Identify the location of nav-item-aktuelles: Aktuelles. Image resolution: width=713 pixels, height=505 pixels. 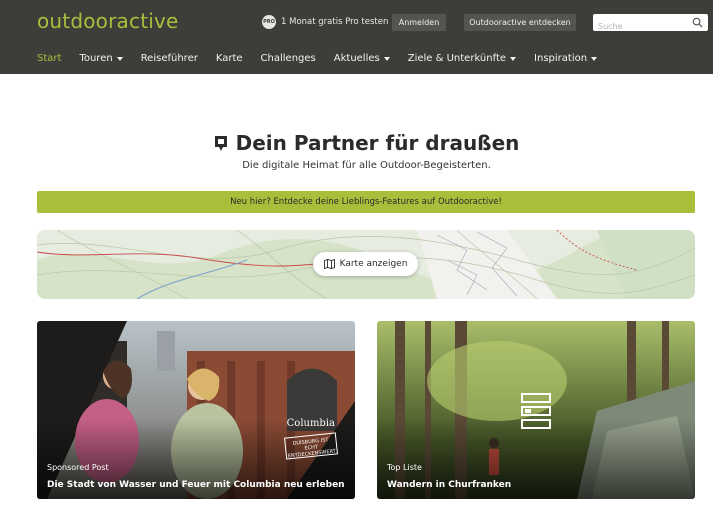
(362, 58).